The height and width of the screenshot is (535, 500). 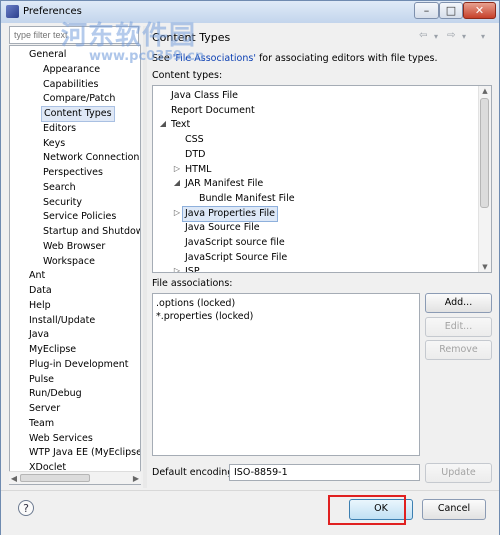 What do you see at coordinates (37, 276) in the screenshot?
I see `sidebar-item: Ant` at bounding box center [37, 276].